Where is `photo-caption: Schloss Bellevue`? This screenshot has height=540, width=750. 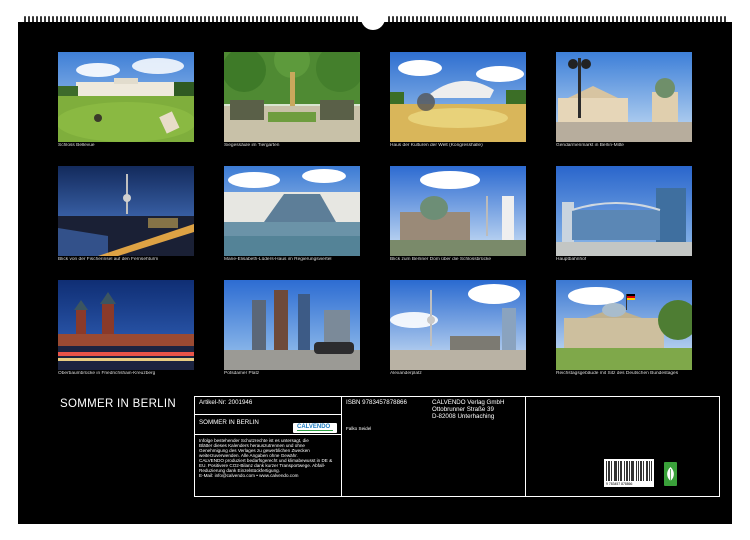 photo-caption: Schloss Bellevue is located at coordinates (76, 145).